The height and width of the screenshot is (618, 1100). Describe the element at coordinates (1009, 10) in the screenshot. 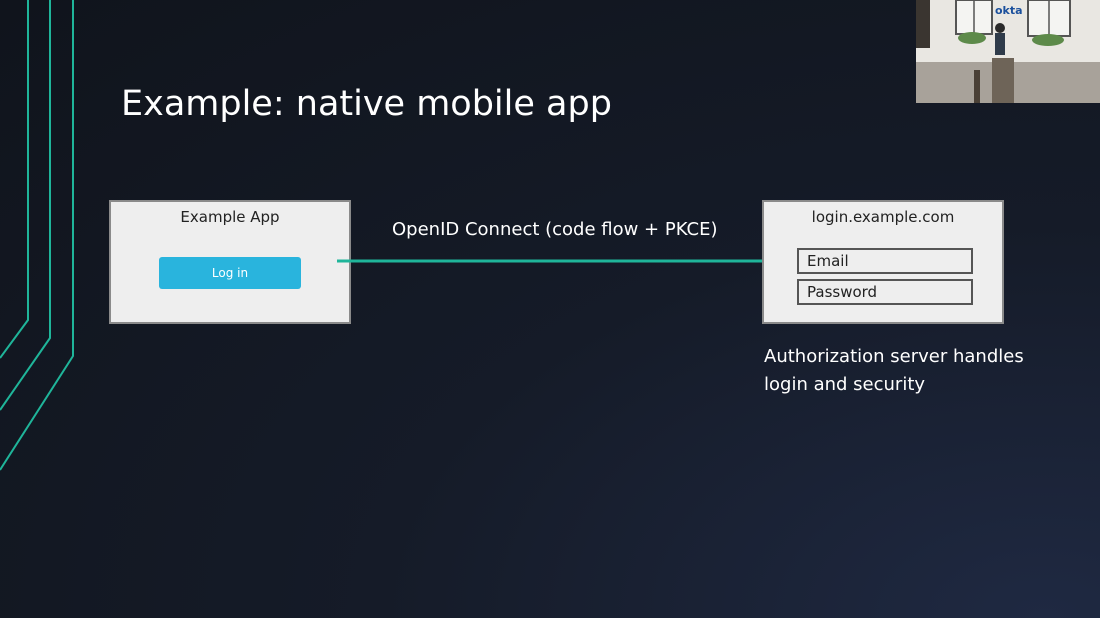

I see `okta-logo: okta` at that location.